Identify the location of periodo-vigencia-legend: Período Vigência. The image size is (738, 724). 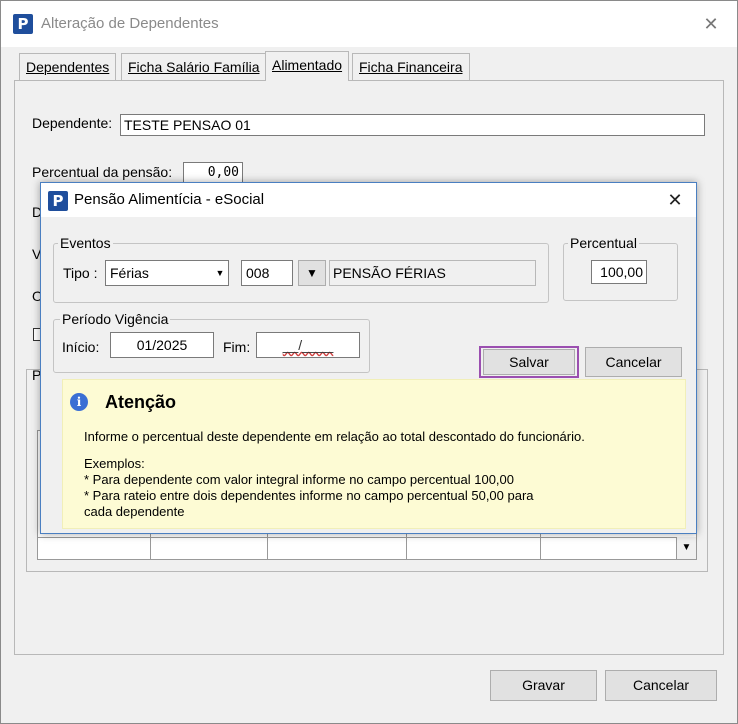
(115, 319).